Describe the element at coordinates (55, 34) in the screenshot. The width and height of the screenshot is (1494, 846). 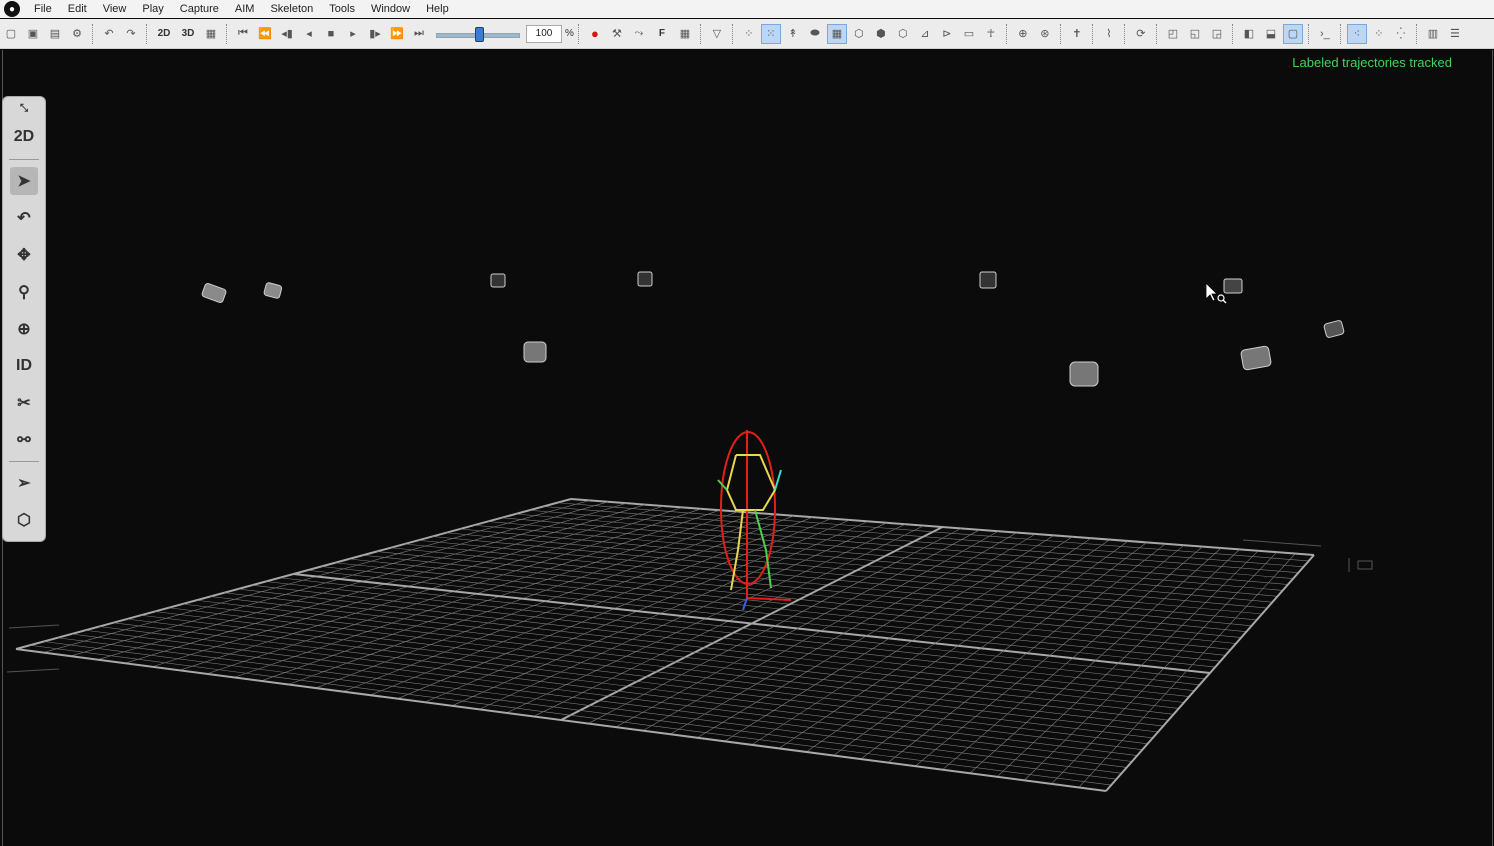
I see `save-icon: ▤` at that location.